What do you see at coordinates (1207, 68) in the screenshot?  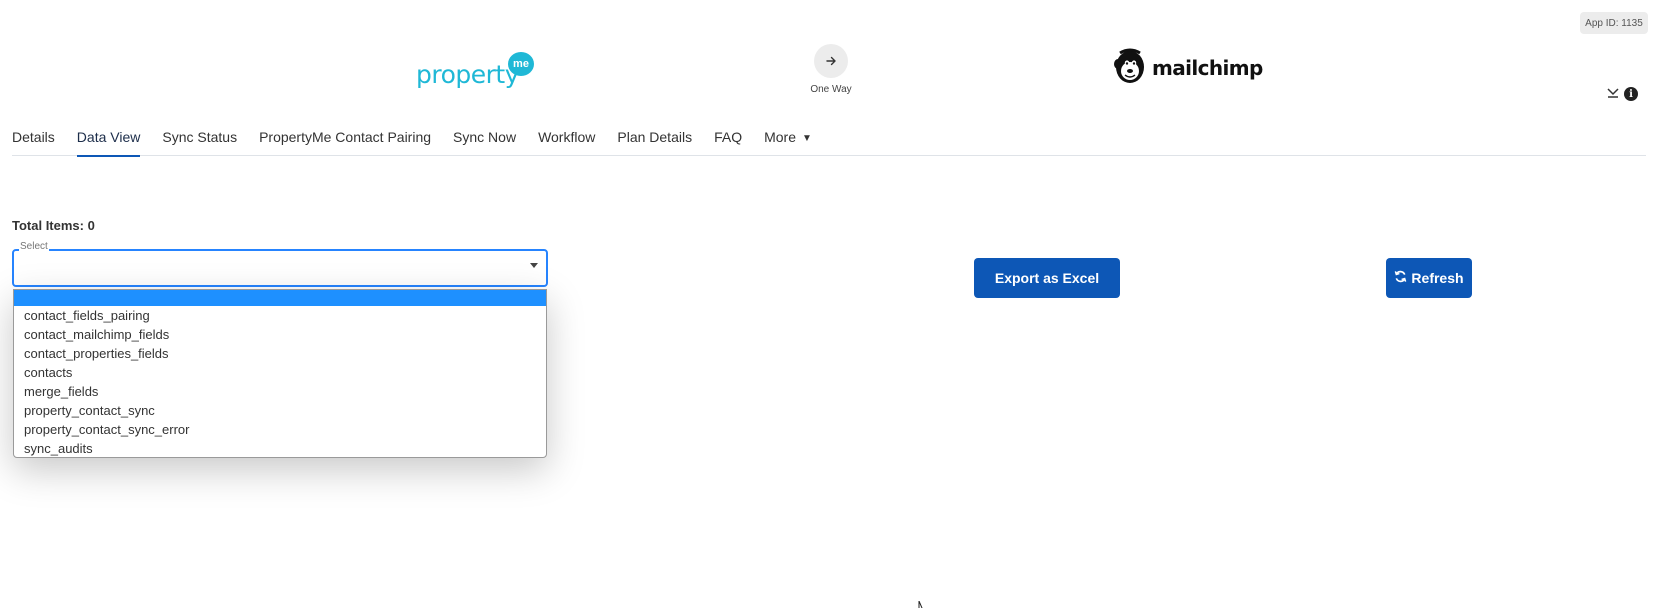 I see `mailchimp-logo-text: mailchimp` at bounding box center [1207, 68].